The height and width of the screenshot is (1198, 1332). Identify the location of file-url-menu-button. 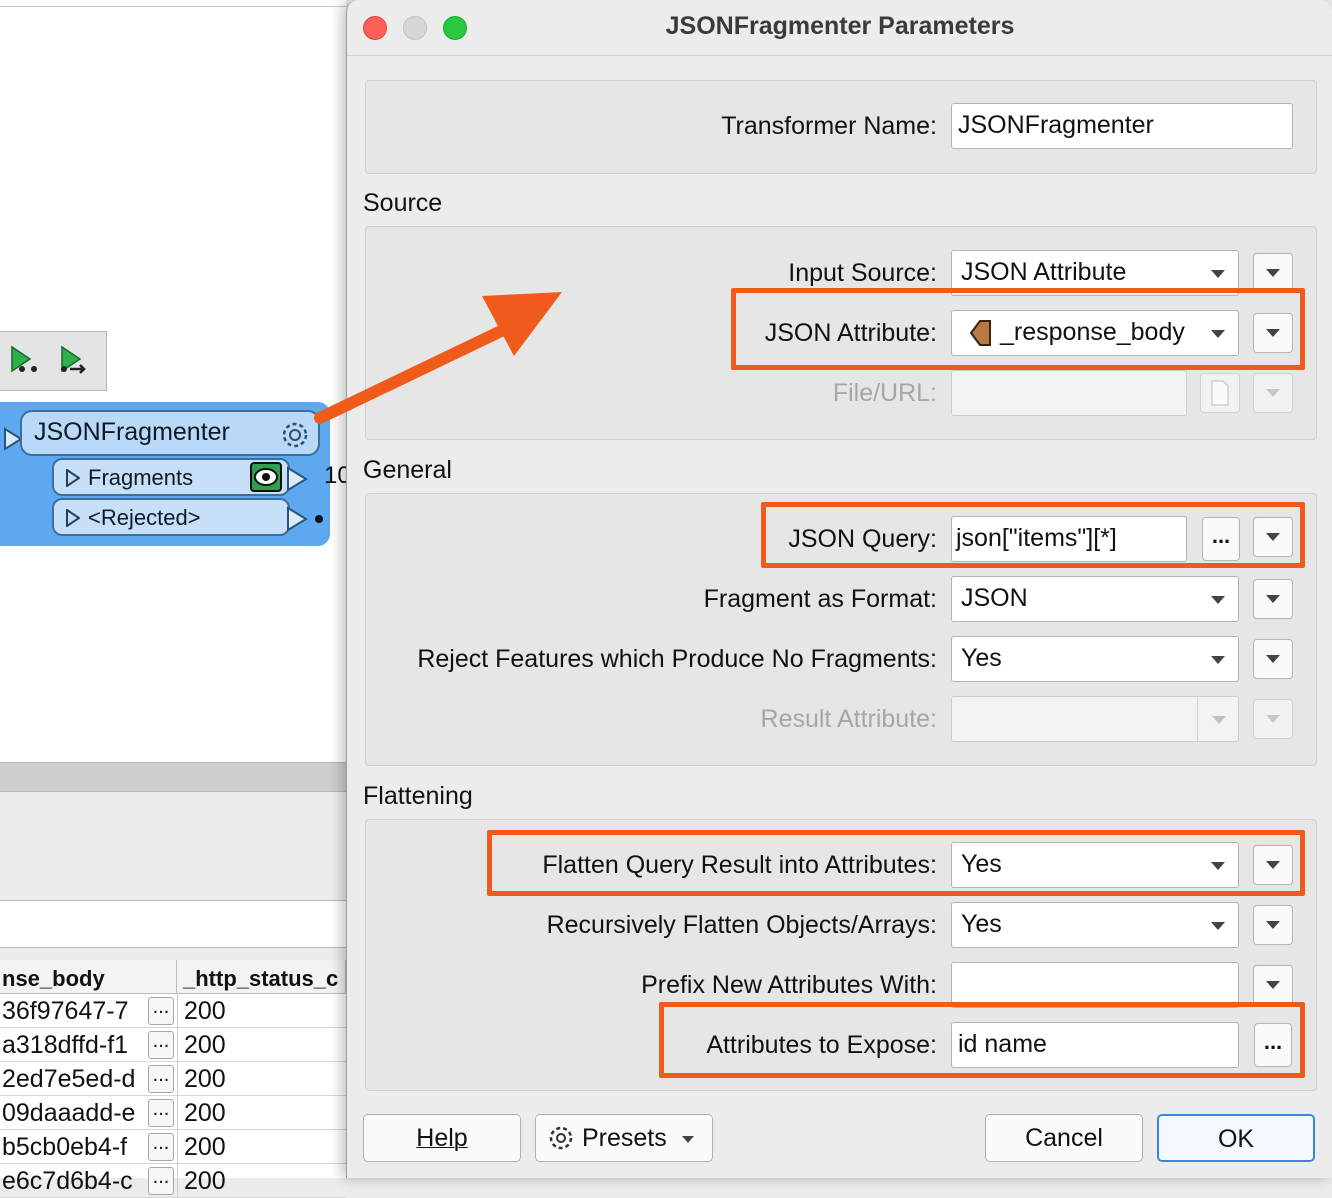
(1273, 393).